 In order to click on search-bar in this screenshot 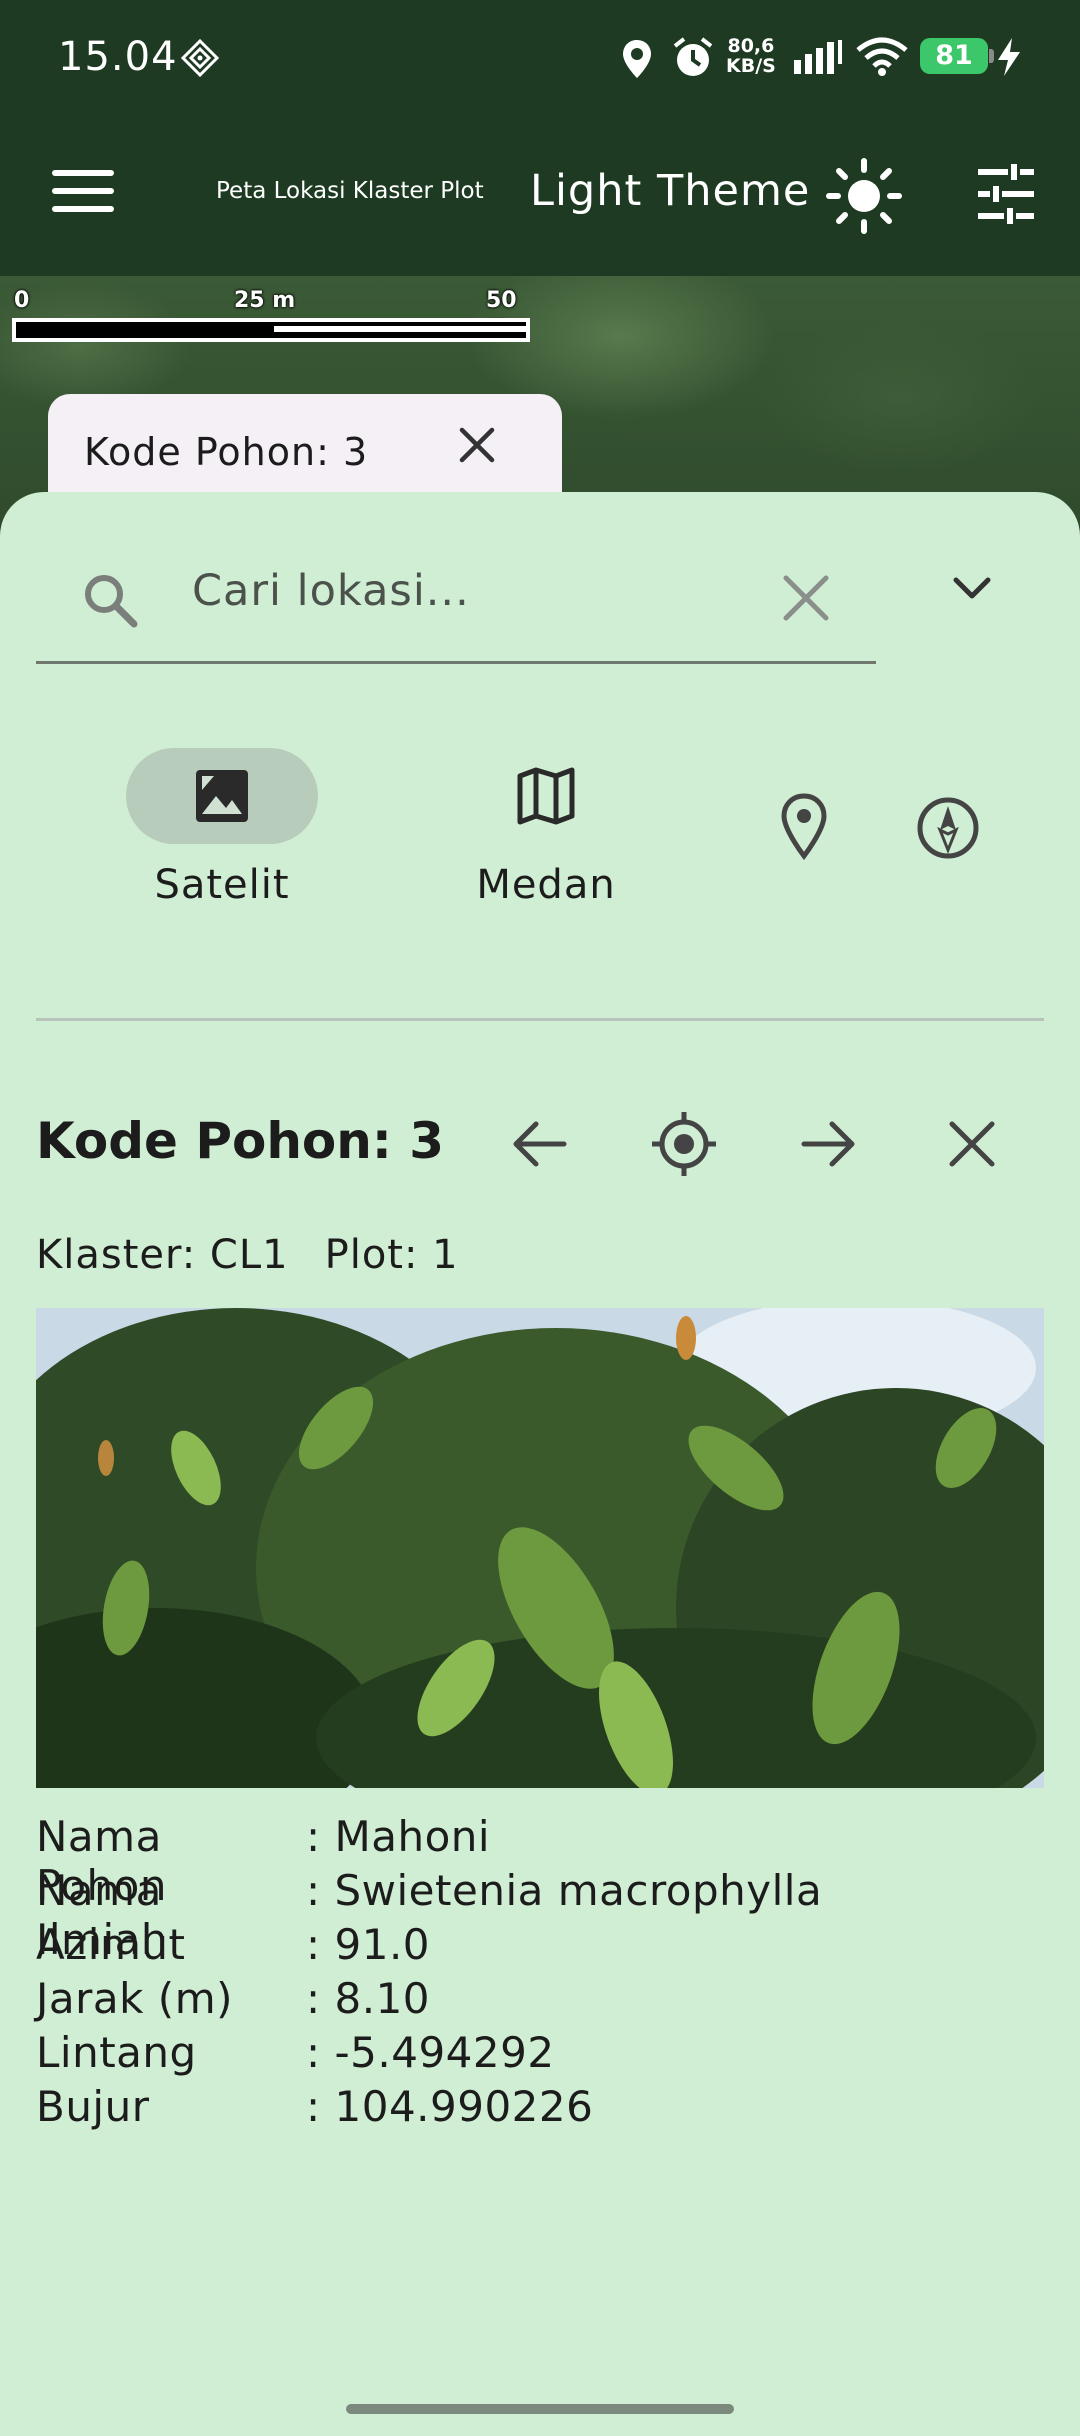, I will do `click(456, 596)`.